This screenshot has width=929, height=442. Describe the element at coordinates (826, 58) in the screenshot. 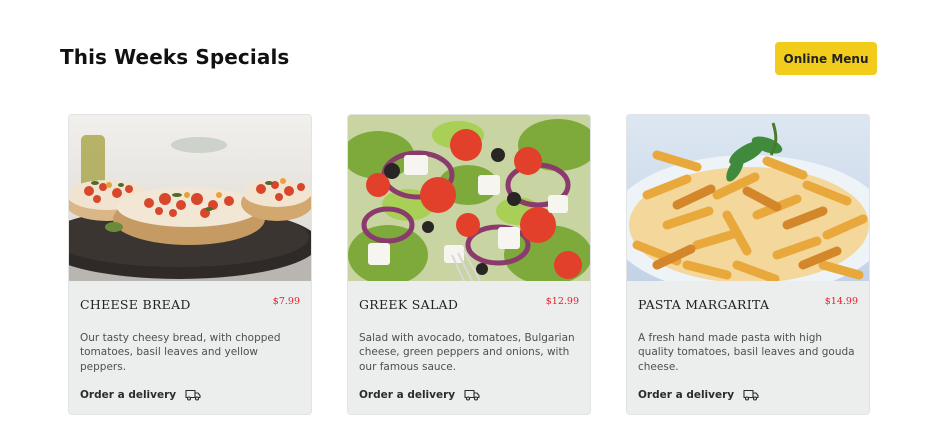

I see `online-menu-button: Online Menu` at that location.